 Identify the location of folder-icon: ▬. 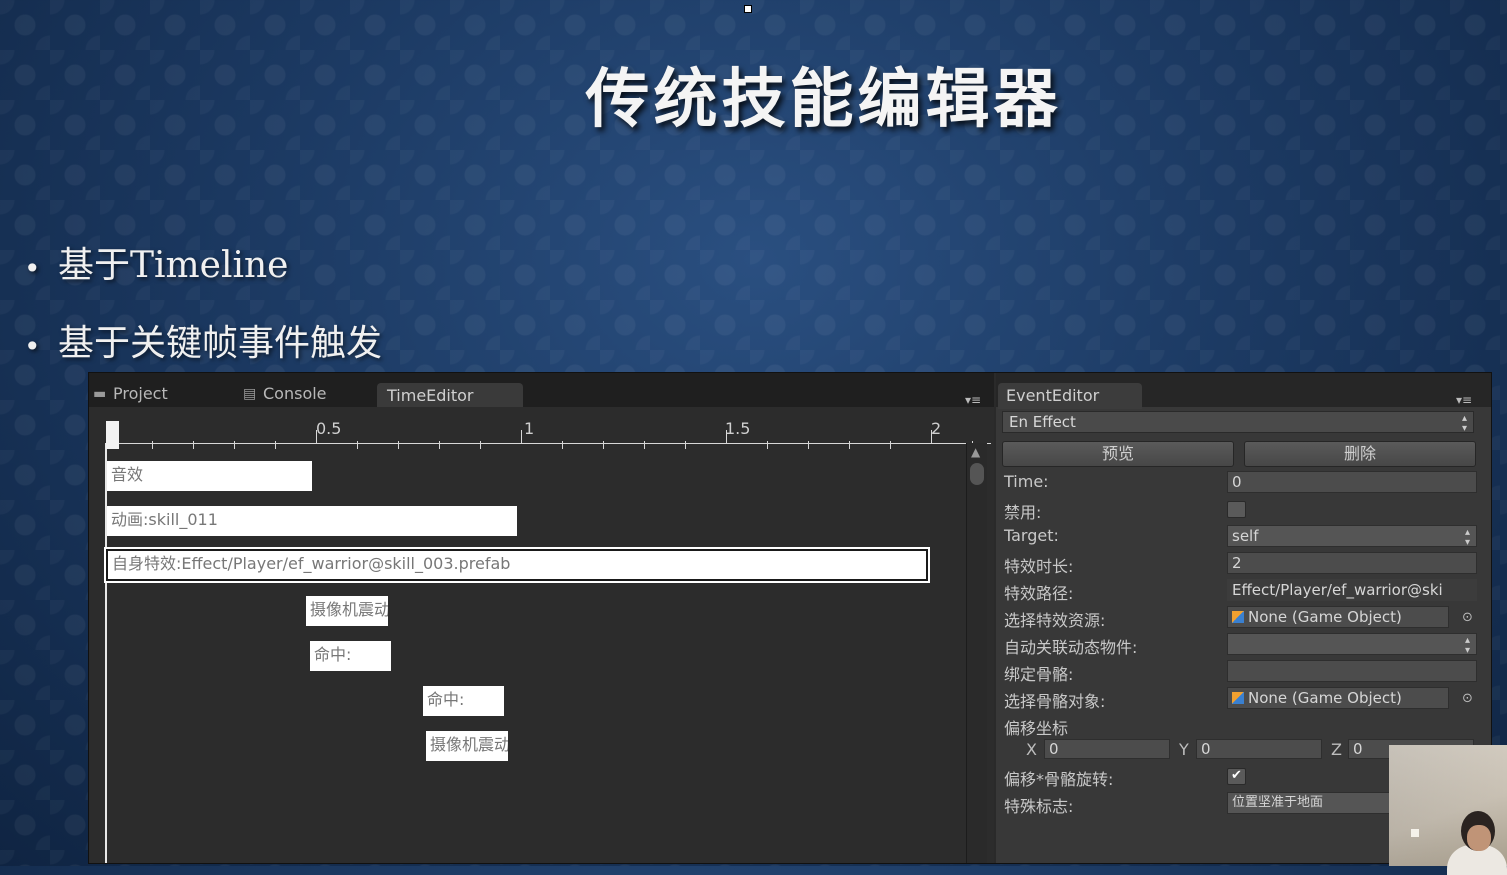
(100, 394).